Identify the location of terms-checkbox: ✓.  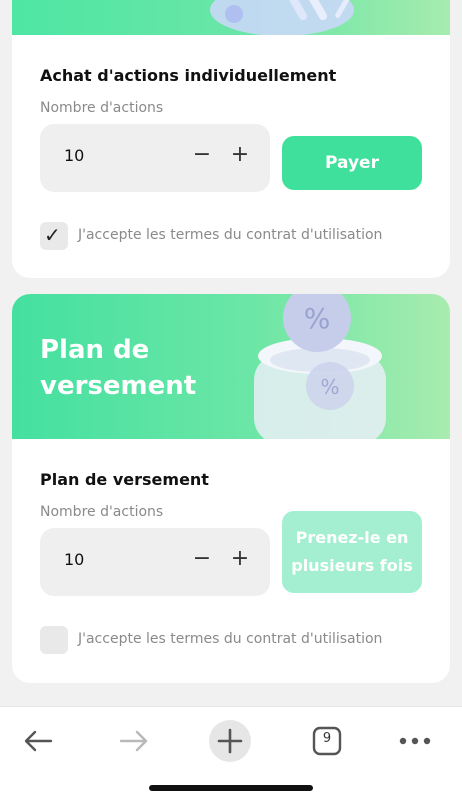
(54, 236).